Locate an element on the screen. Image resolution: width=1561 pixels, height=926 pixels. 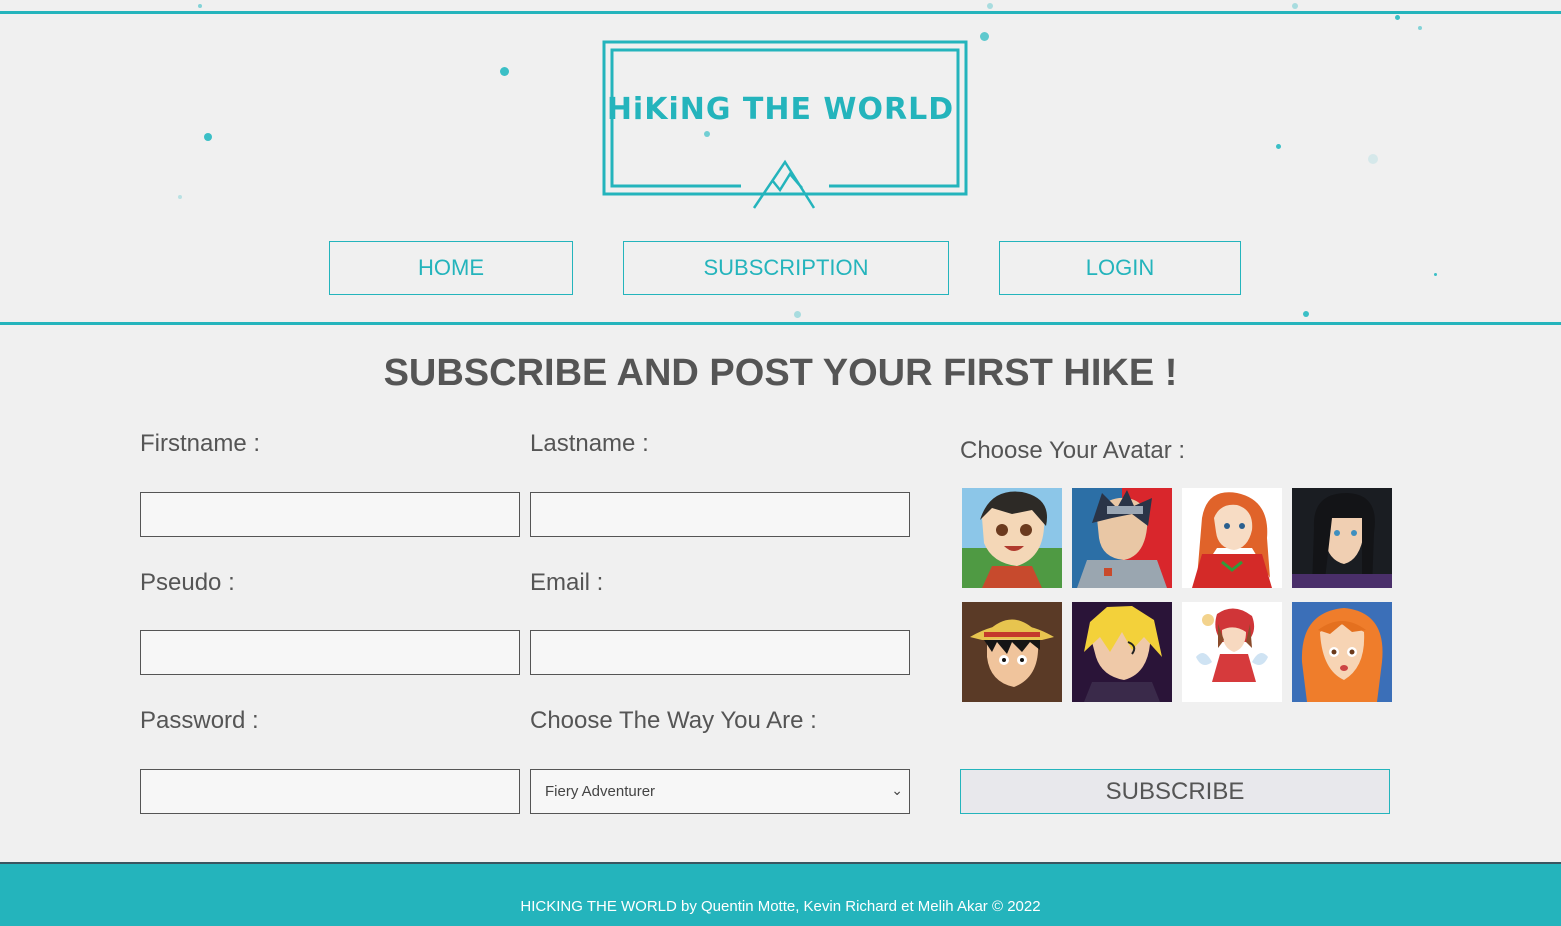
lastname-input is located at coordinates (720, 514).